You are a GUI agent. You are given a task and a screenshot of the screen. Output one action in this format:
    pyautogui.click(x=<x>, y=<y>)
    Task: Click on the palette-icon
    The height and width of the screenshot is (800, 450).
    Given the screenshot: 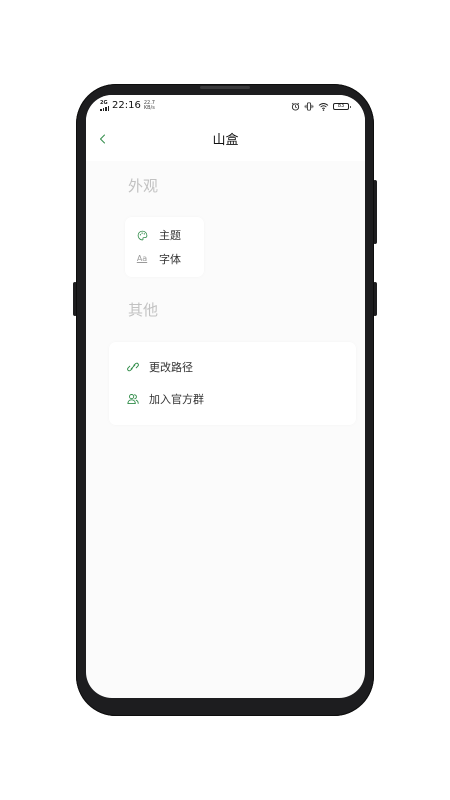 What is the action you would take?
    pyautogui.click(x=142, y=235)
    